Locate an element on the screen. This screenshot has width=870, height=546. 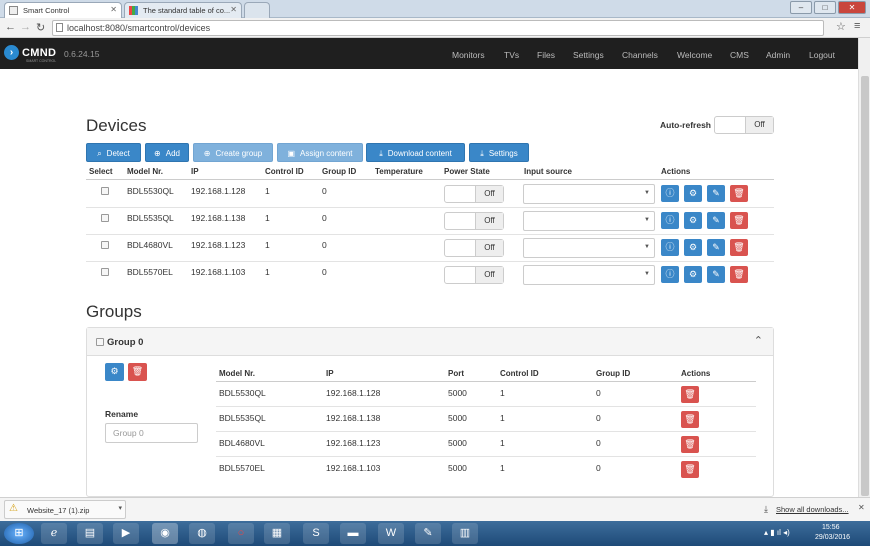
close-window-button: ✕ is located at coordinates (852, 7).